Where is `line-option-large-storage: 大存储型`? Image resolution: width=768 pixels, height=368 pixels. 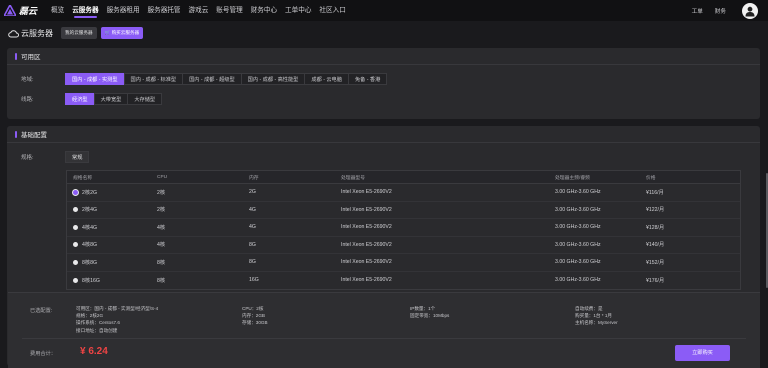 line-option-large-storage: 大存储型 is located at coordinates (145, 99).